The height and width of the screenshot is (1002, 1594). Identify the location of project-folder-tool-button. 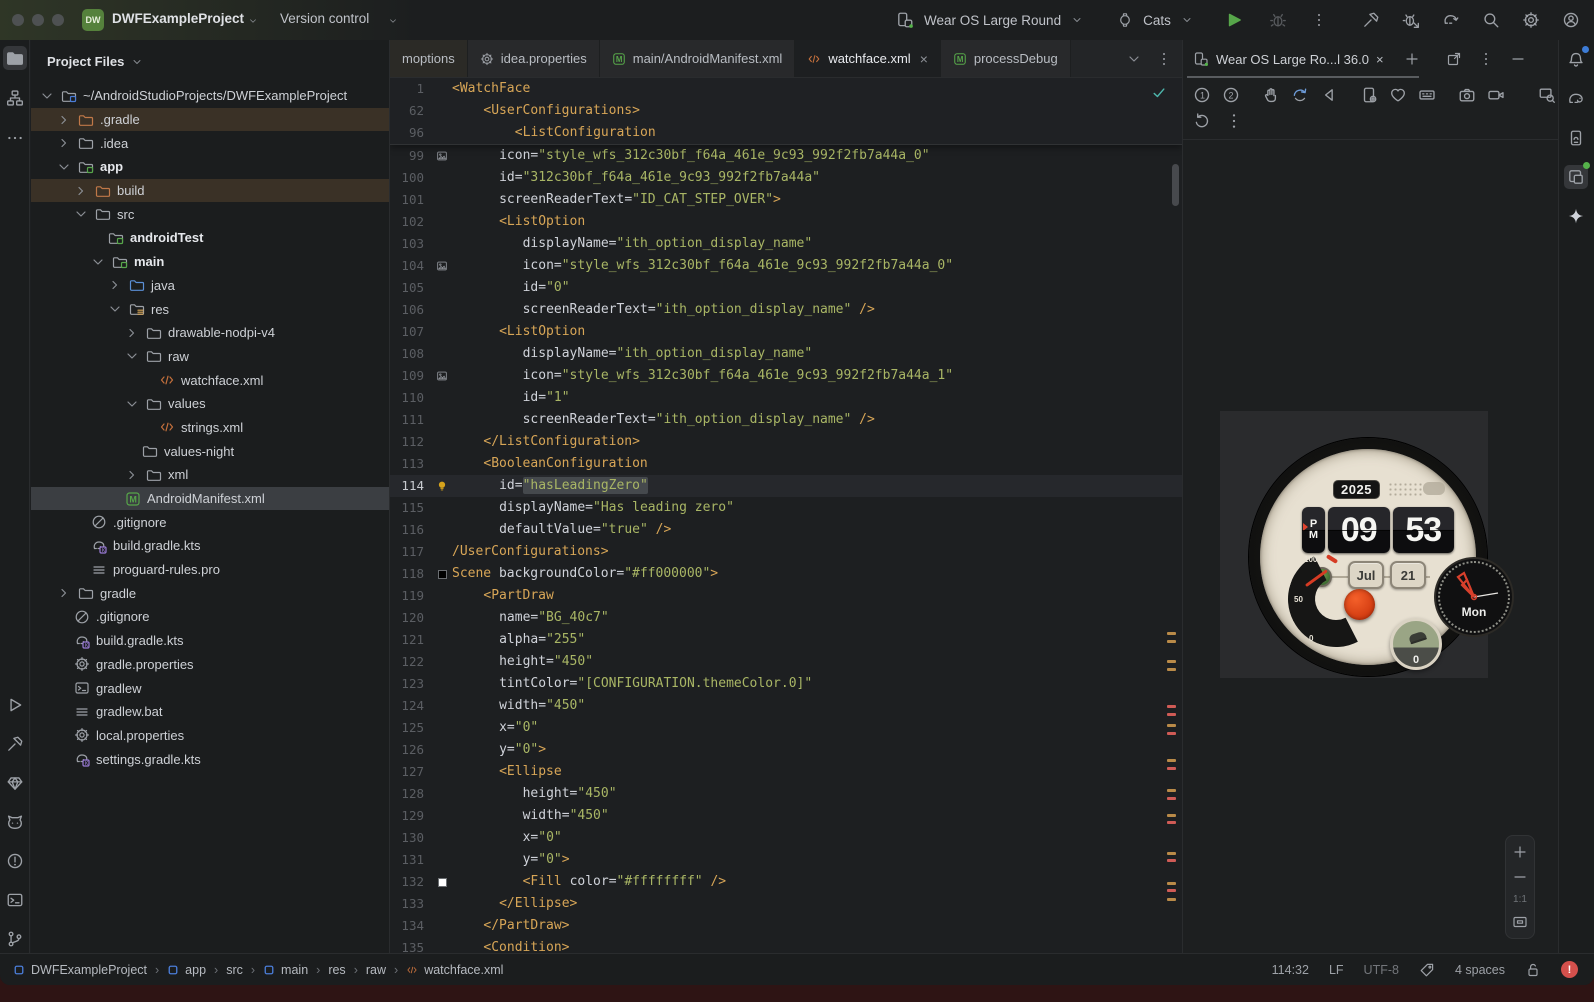
(15, 58).